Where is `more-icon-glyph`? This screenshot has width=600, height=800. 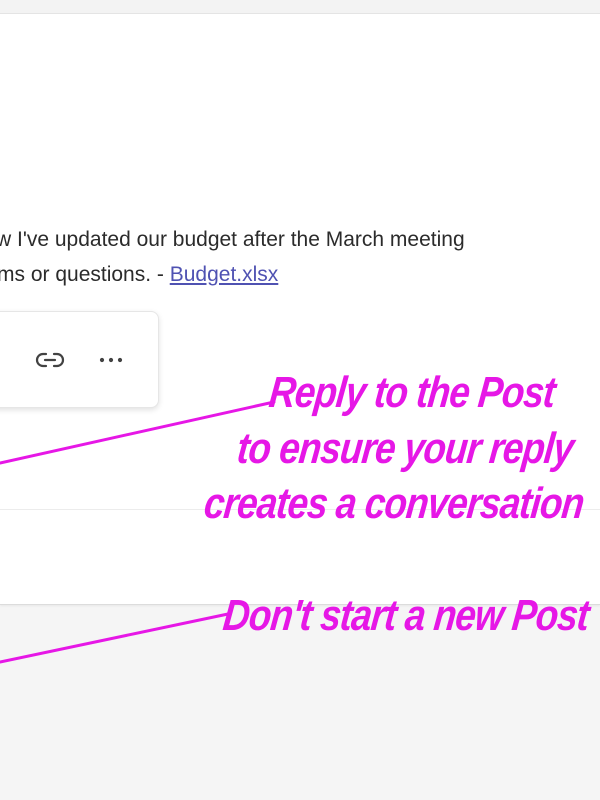
more-icon-glyph is located at coordinates (111, 360).